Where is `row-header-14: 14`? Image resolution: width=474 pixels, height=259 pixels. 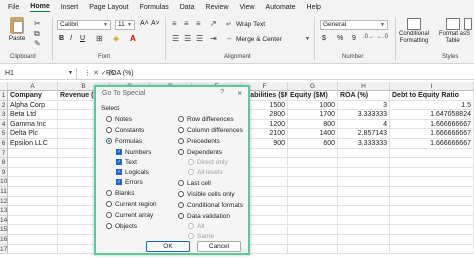
row-header-14: 14 is located at coordinates (4, 220).